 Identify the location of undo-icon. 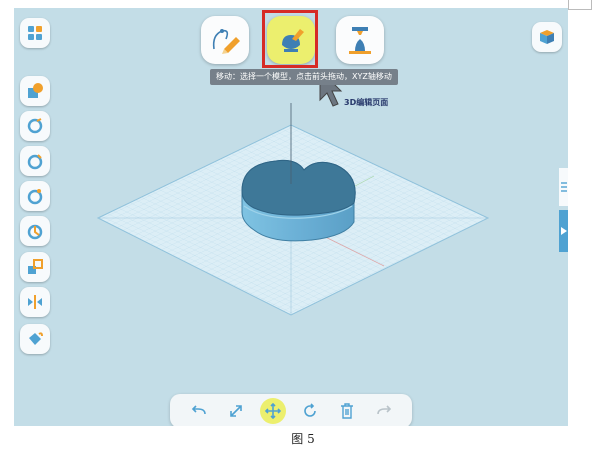
(198, 410).